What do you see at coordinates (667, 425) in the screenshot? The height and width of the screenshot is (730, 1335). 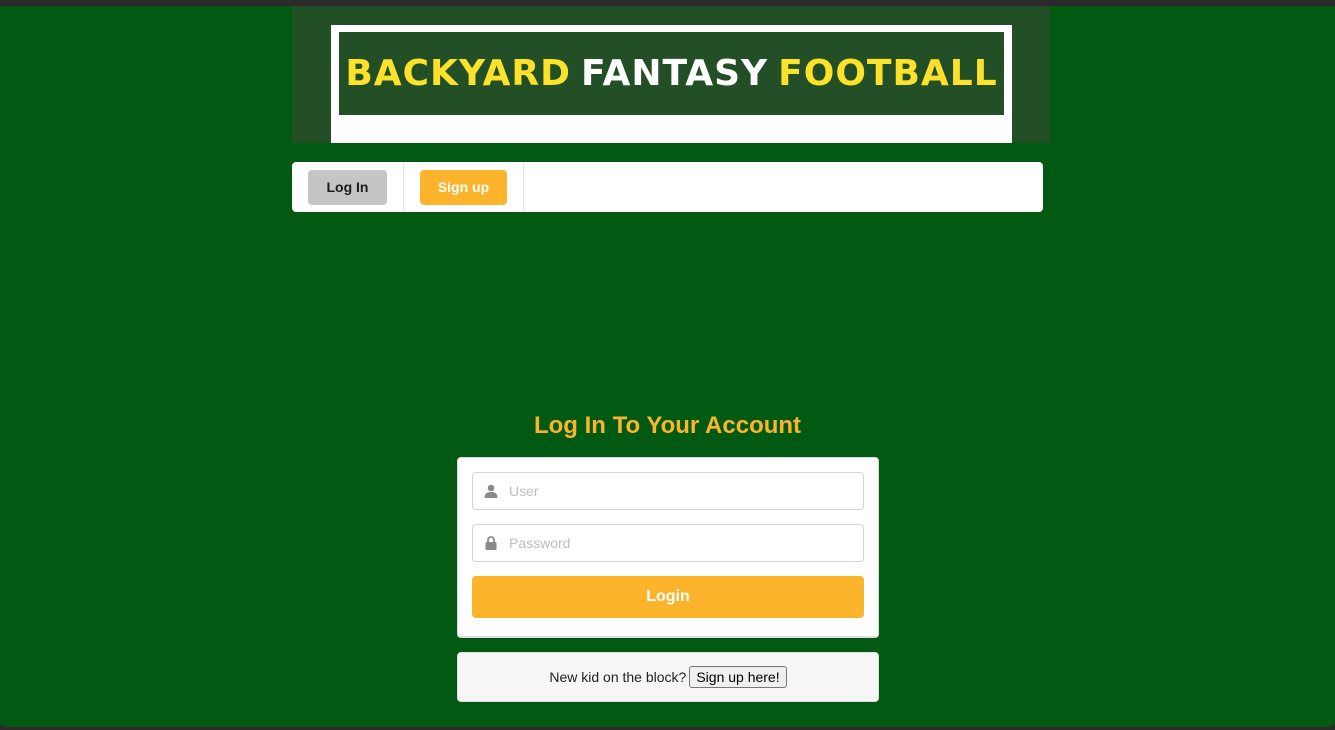 I see `login-form-title: Log In To Your Account` at bounding box center [667, 425].